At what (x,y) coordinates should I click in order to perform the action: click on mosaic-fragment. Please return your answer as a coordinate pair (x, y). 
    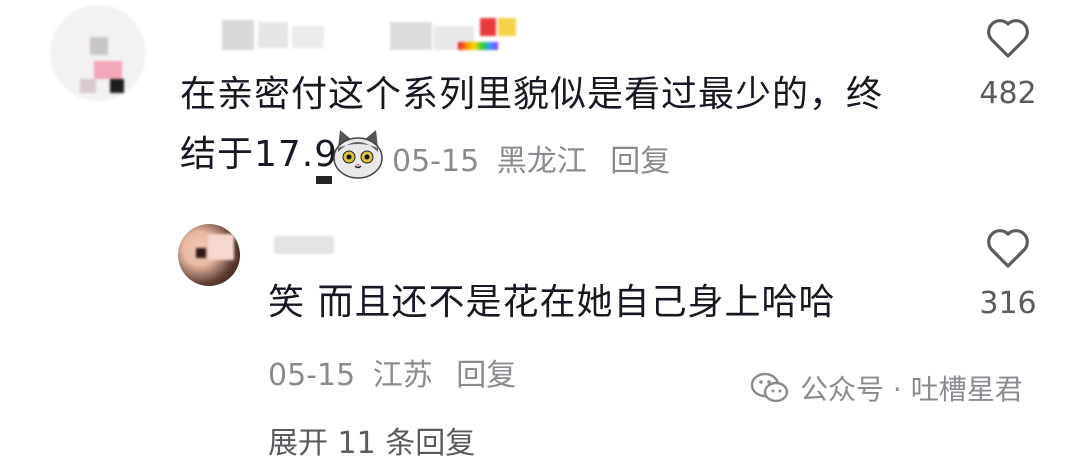
    Looking at the image, I should click on (324, 180).